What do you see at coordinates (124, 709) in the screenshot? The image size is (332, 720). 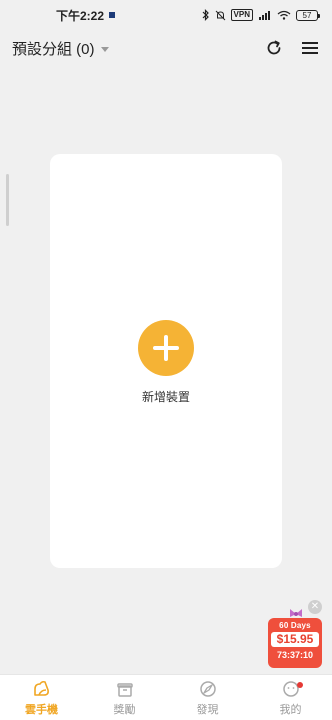 I see `nav-label: 獎勵` at bounding box center [124, 709].